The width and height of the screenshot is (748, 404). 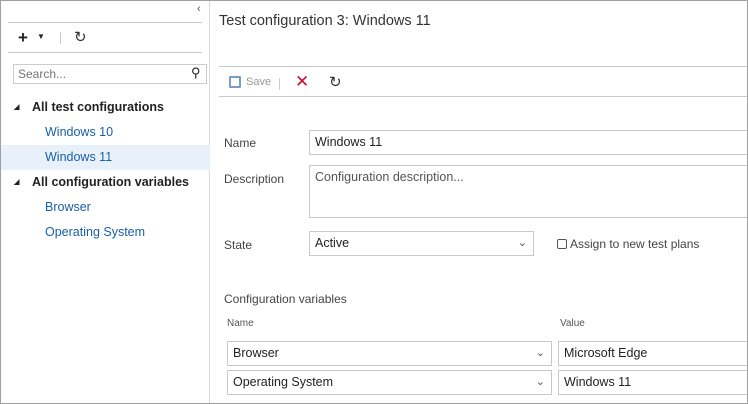 What do you see at coordinates (652, 353) in the screenshot?
I see `variable-value-field: Microsoft Edge` at bounding box center [652, 353].